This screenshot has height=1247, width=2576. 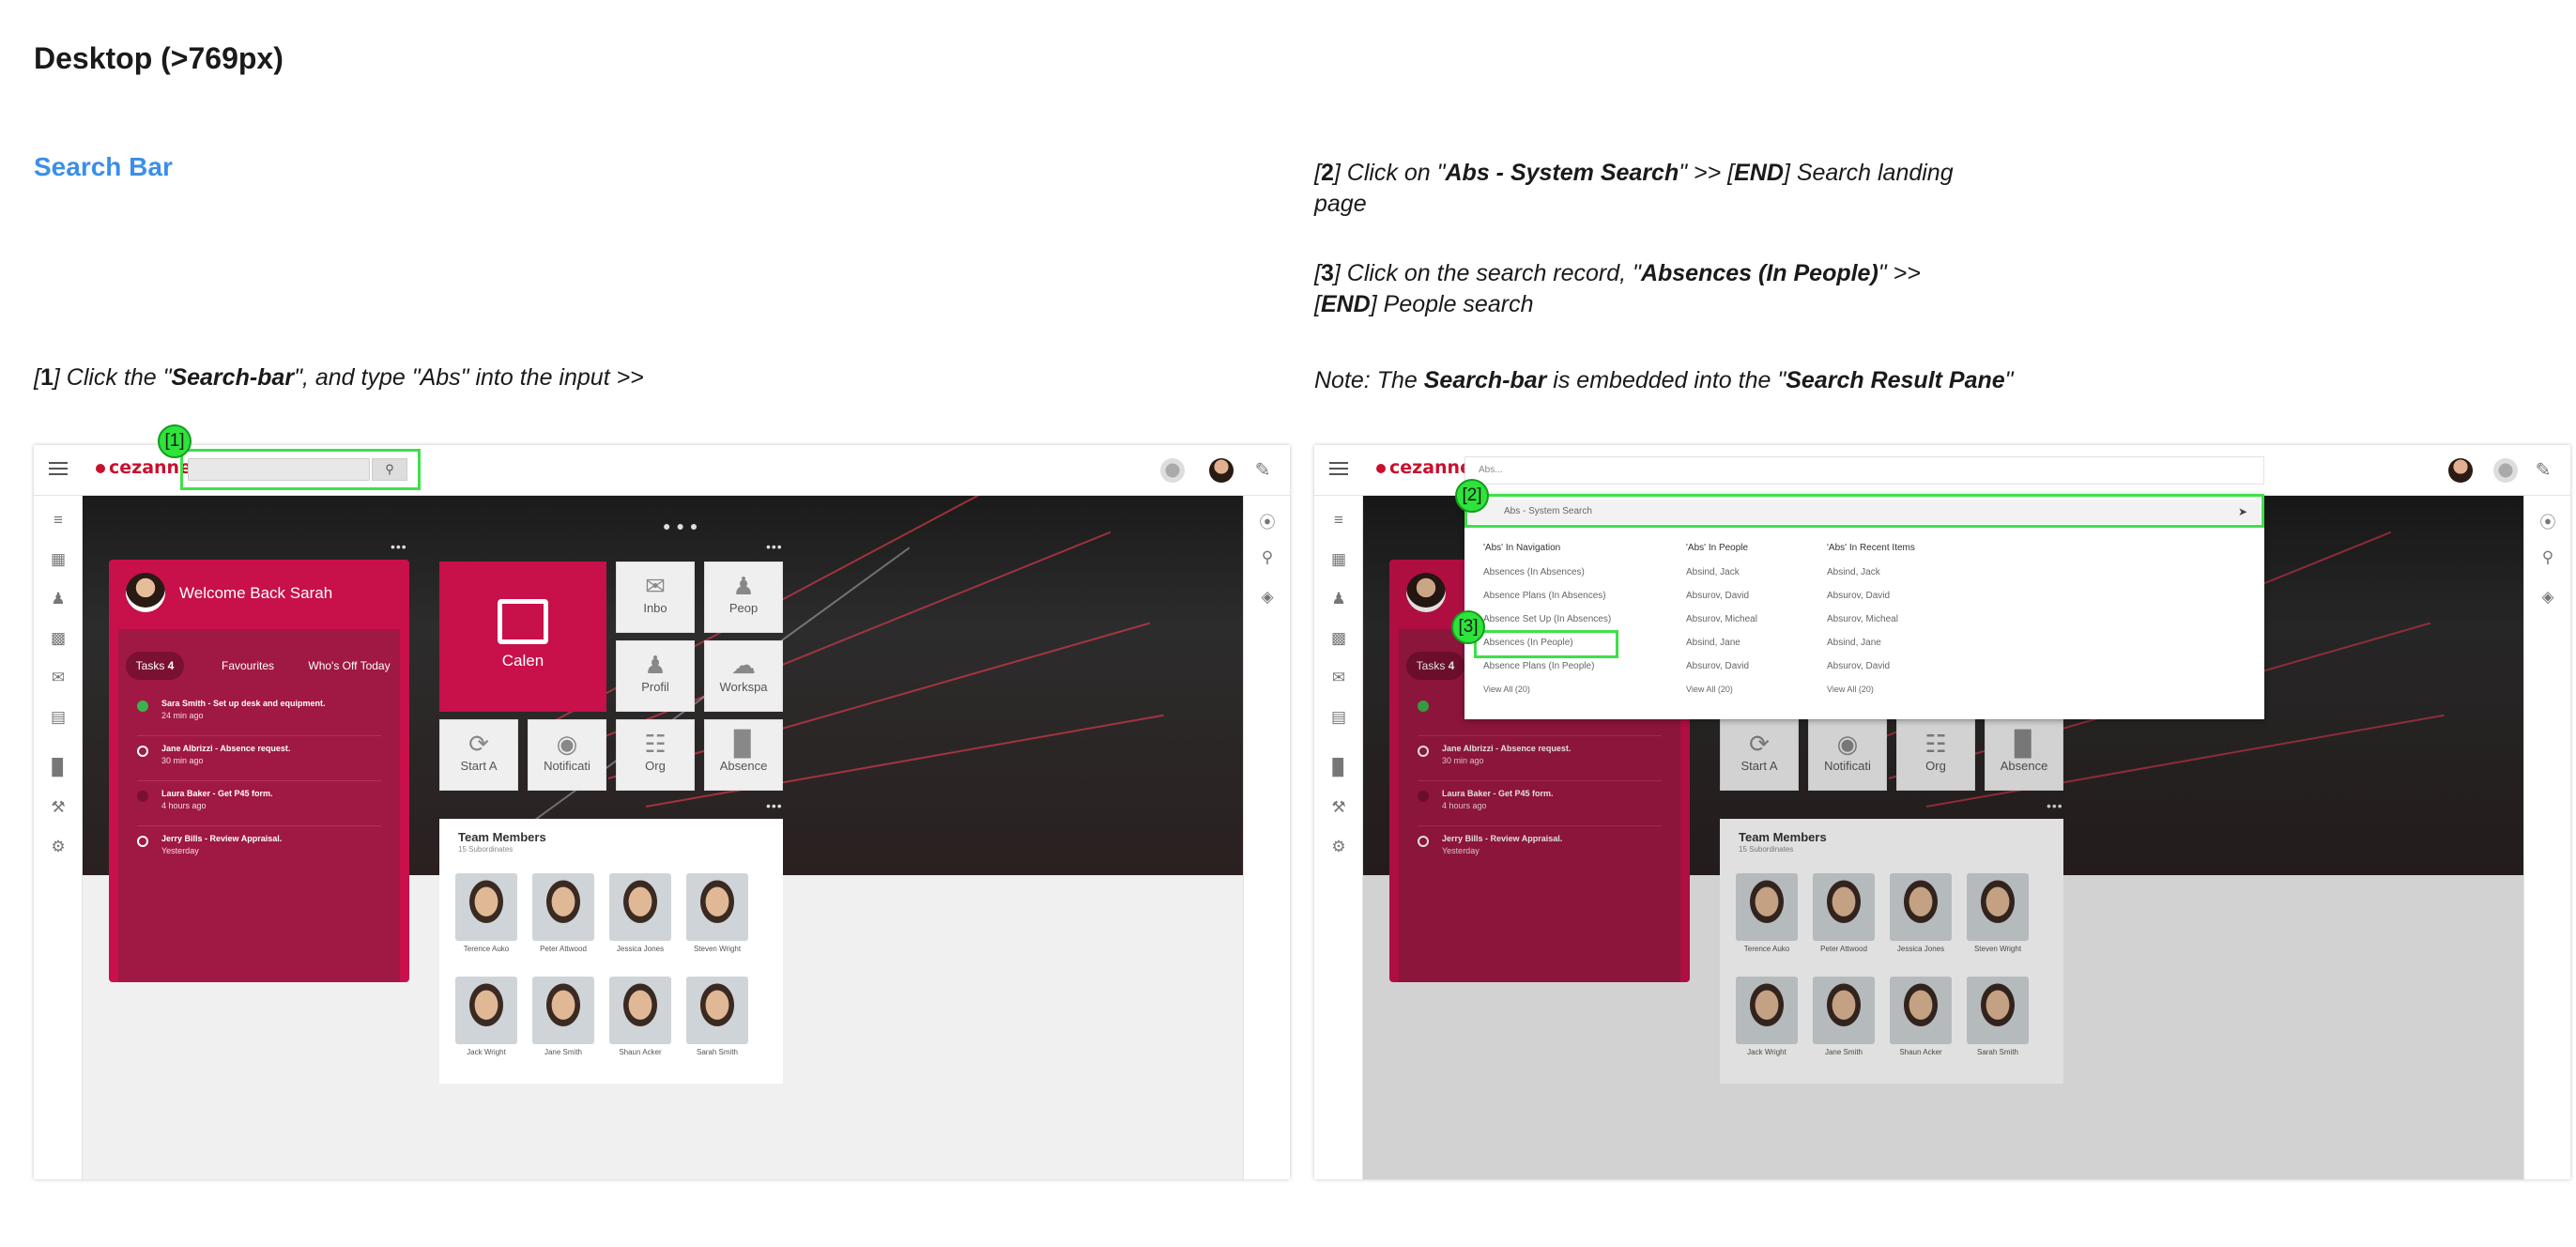 I want to click on recent-result: Absind, Jane, so click(x=1854, y=643).